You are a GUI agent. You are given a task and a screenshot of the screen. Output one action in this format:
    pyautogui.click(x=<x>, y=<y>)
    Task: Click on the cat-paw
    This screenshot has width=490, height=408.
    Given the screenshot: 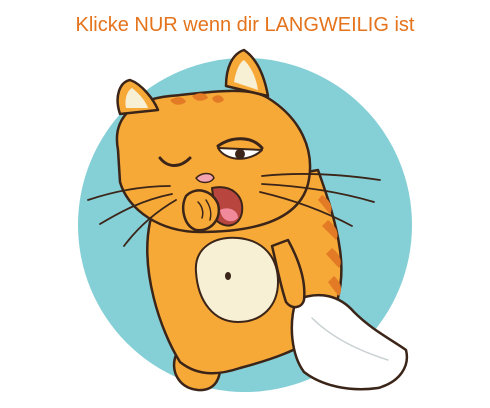 What is the action you would take?
    pyautogui.click(x=201, y=210)
    